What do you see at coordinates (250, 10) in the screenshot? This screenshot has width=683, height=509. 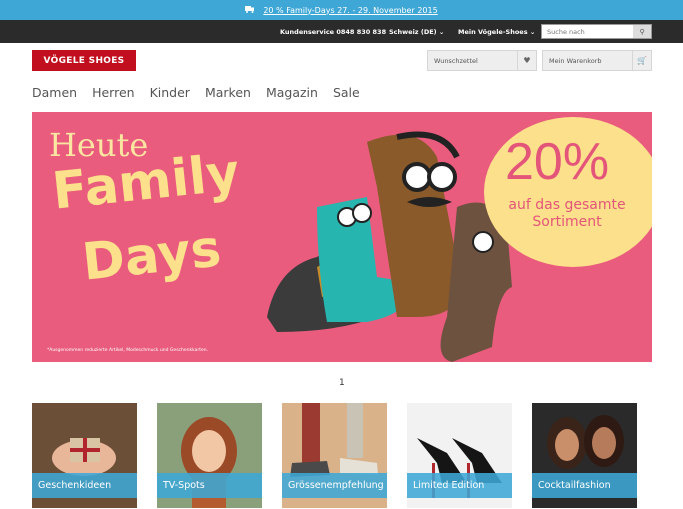 I see `truck-icon` at bounding box center [250, 10].